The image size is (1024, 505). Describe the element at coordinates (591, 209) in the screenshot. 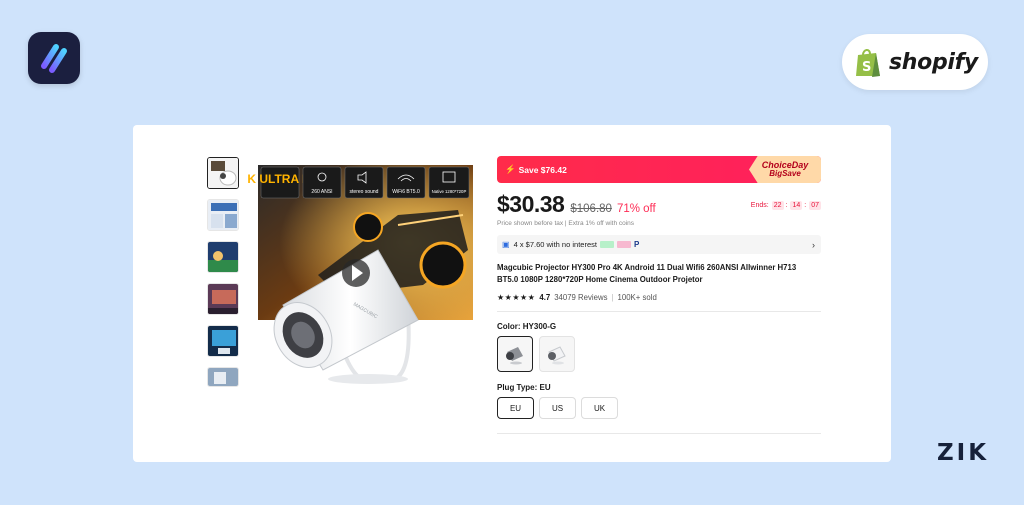

I see `original-price: $106.80` at that location.